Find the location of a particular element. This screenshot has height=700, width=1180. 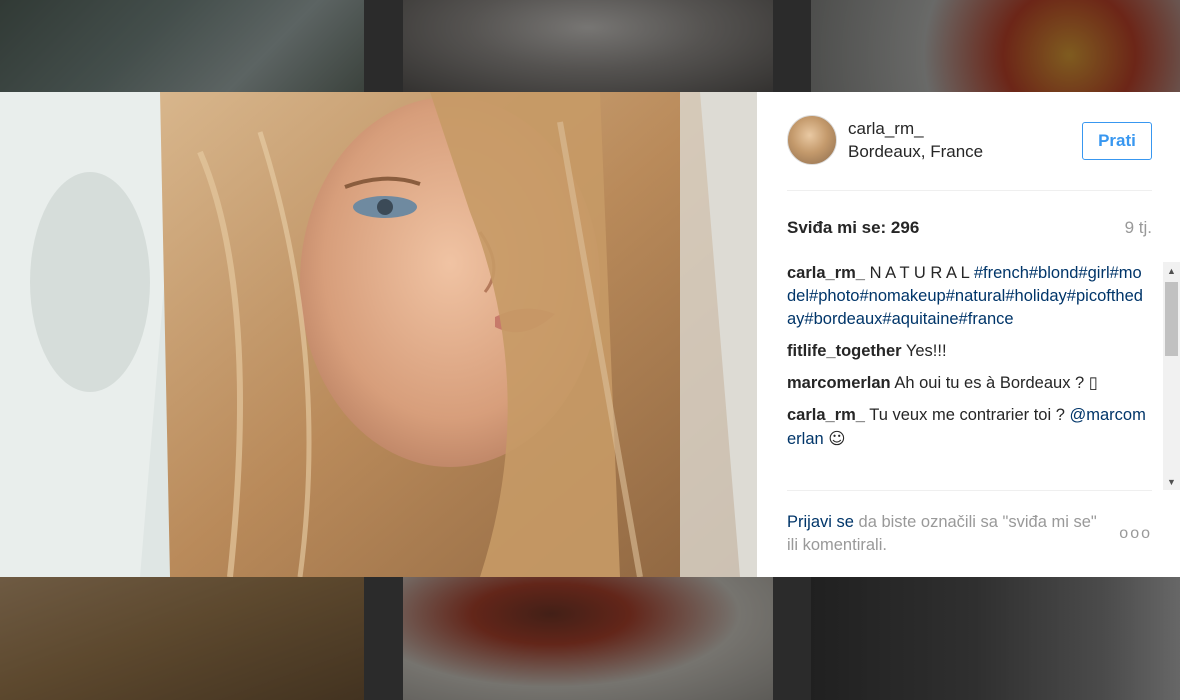

scroll-up-arrow-icon: ▲ is located at coordinates (1171, 270).